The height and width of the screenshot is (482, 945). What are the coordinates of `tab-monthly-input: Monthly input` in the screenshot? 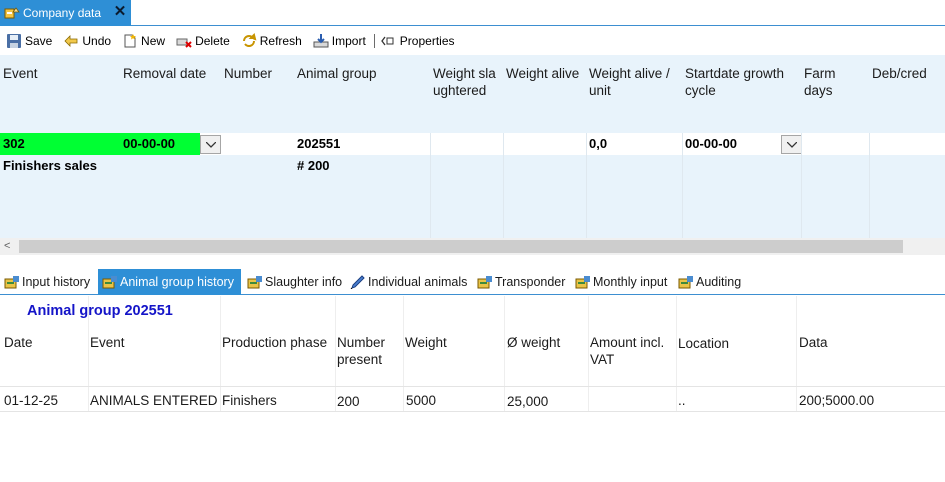 It's located at (622, 282).